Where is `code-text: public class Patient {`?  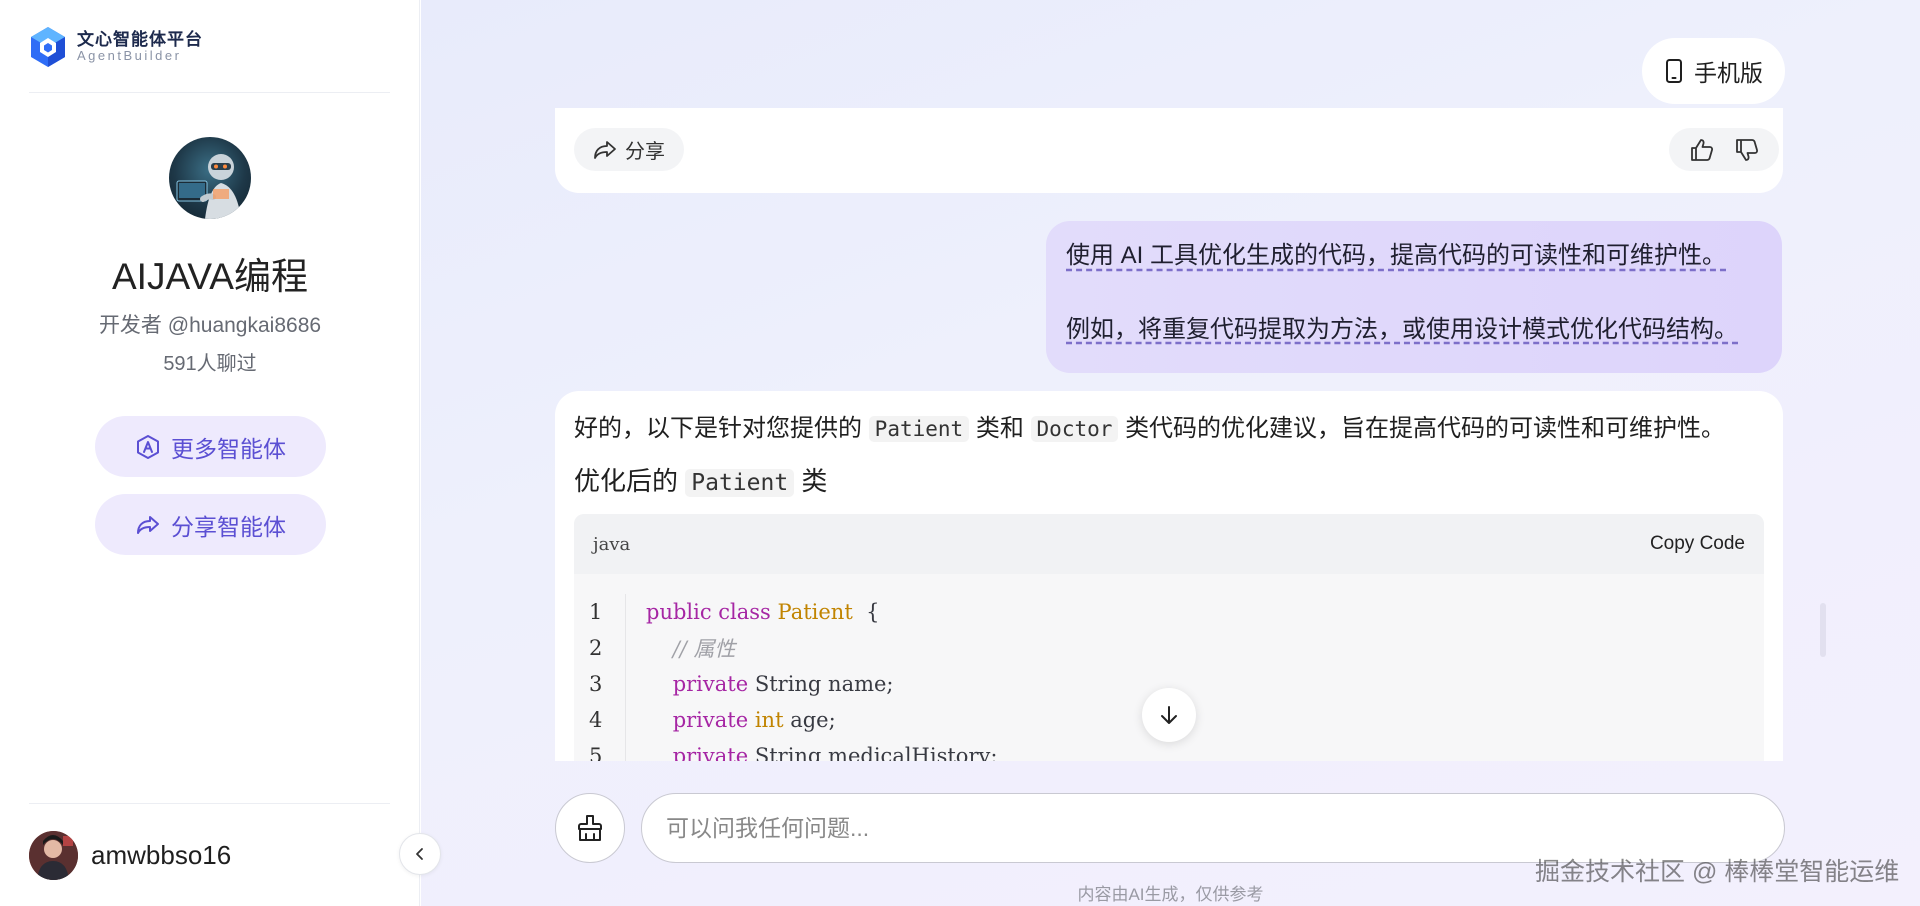 code-text: public class Patient { is located at coordinates (753, 612).